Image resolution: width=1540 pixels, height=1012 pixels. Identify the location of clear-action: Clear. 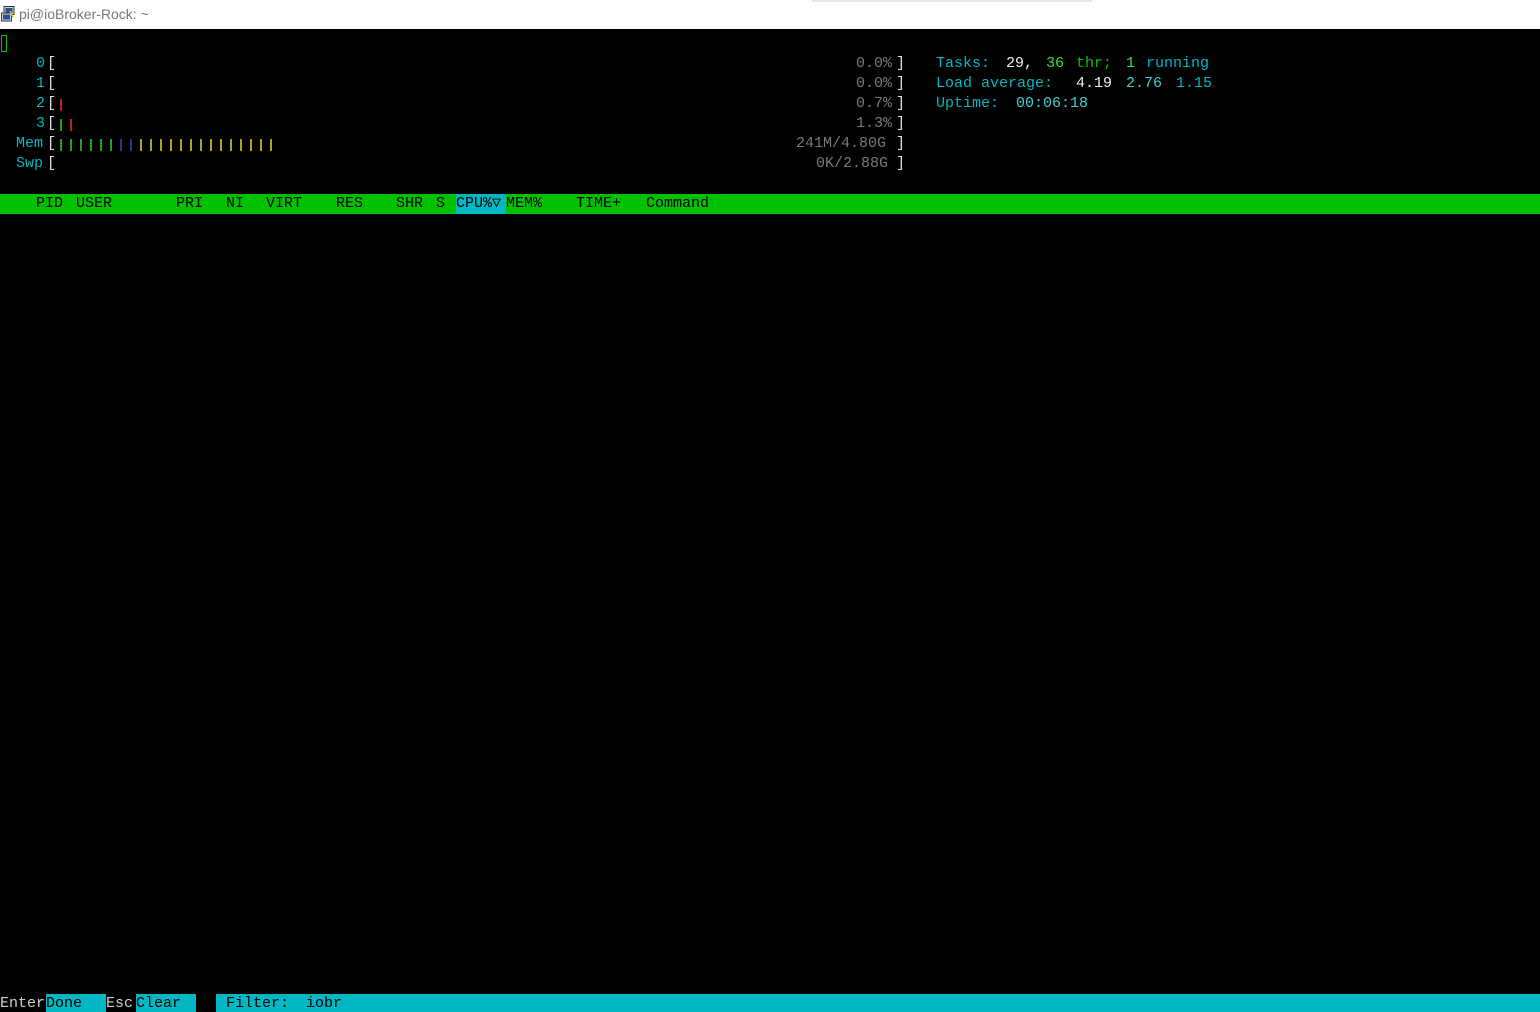
(158, 1003).